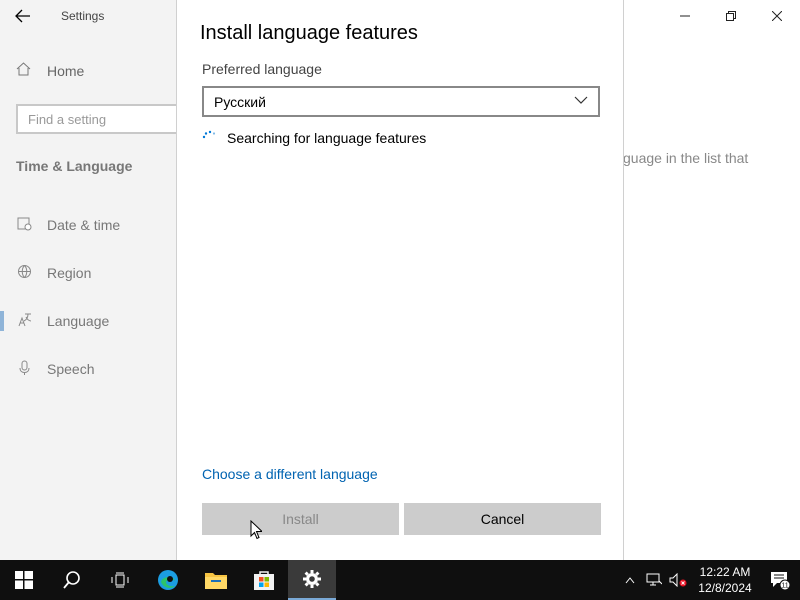 This screenshot has width=800, height=600. What do you see at coordinates (725, 580) in the screenshot?
I see `clock: 12:22 AM 12/8/2024` at bounding box center [725, 580].